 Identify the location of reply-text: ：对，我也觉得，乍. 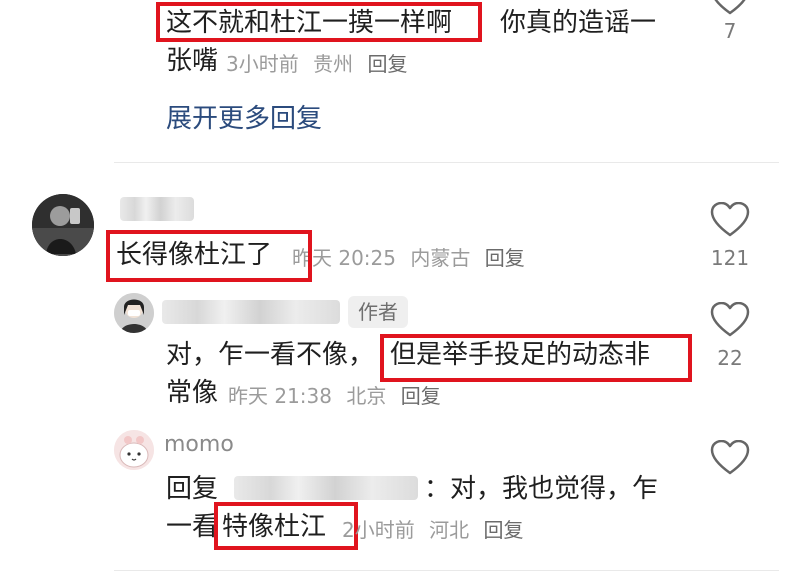
(541, 489).